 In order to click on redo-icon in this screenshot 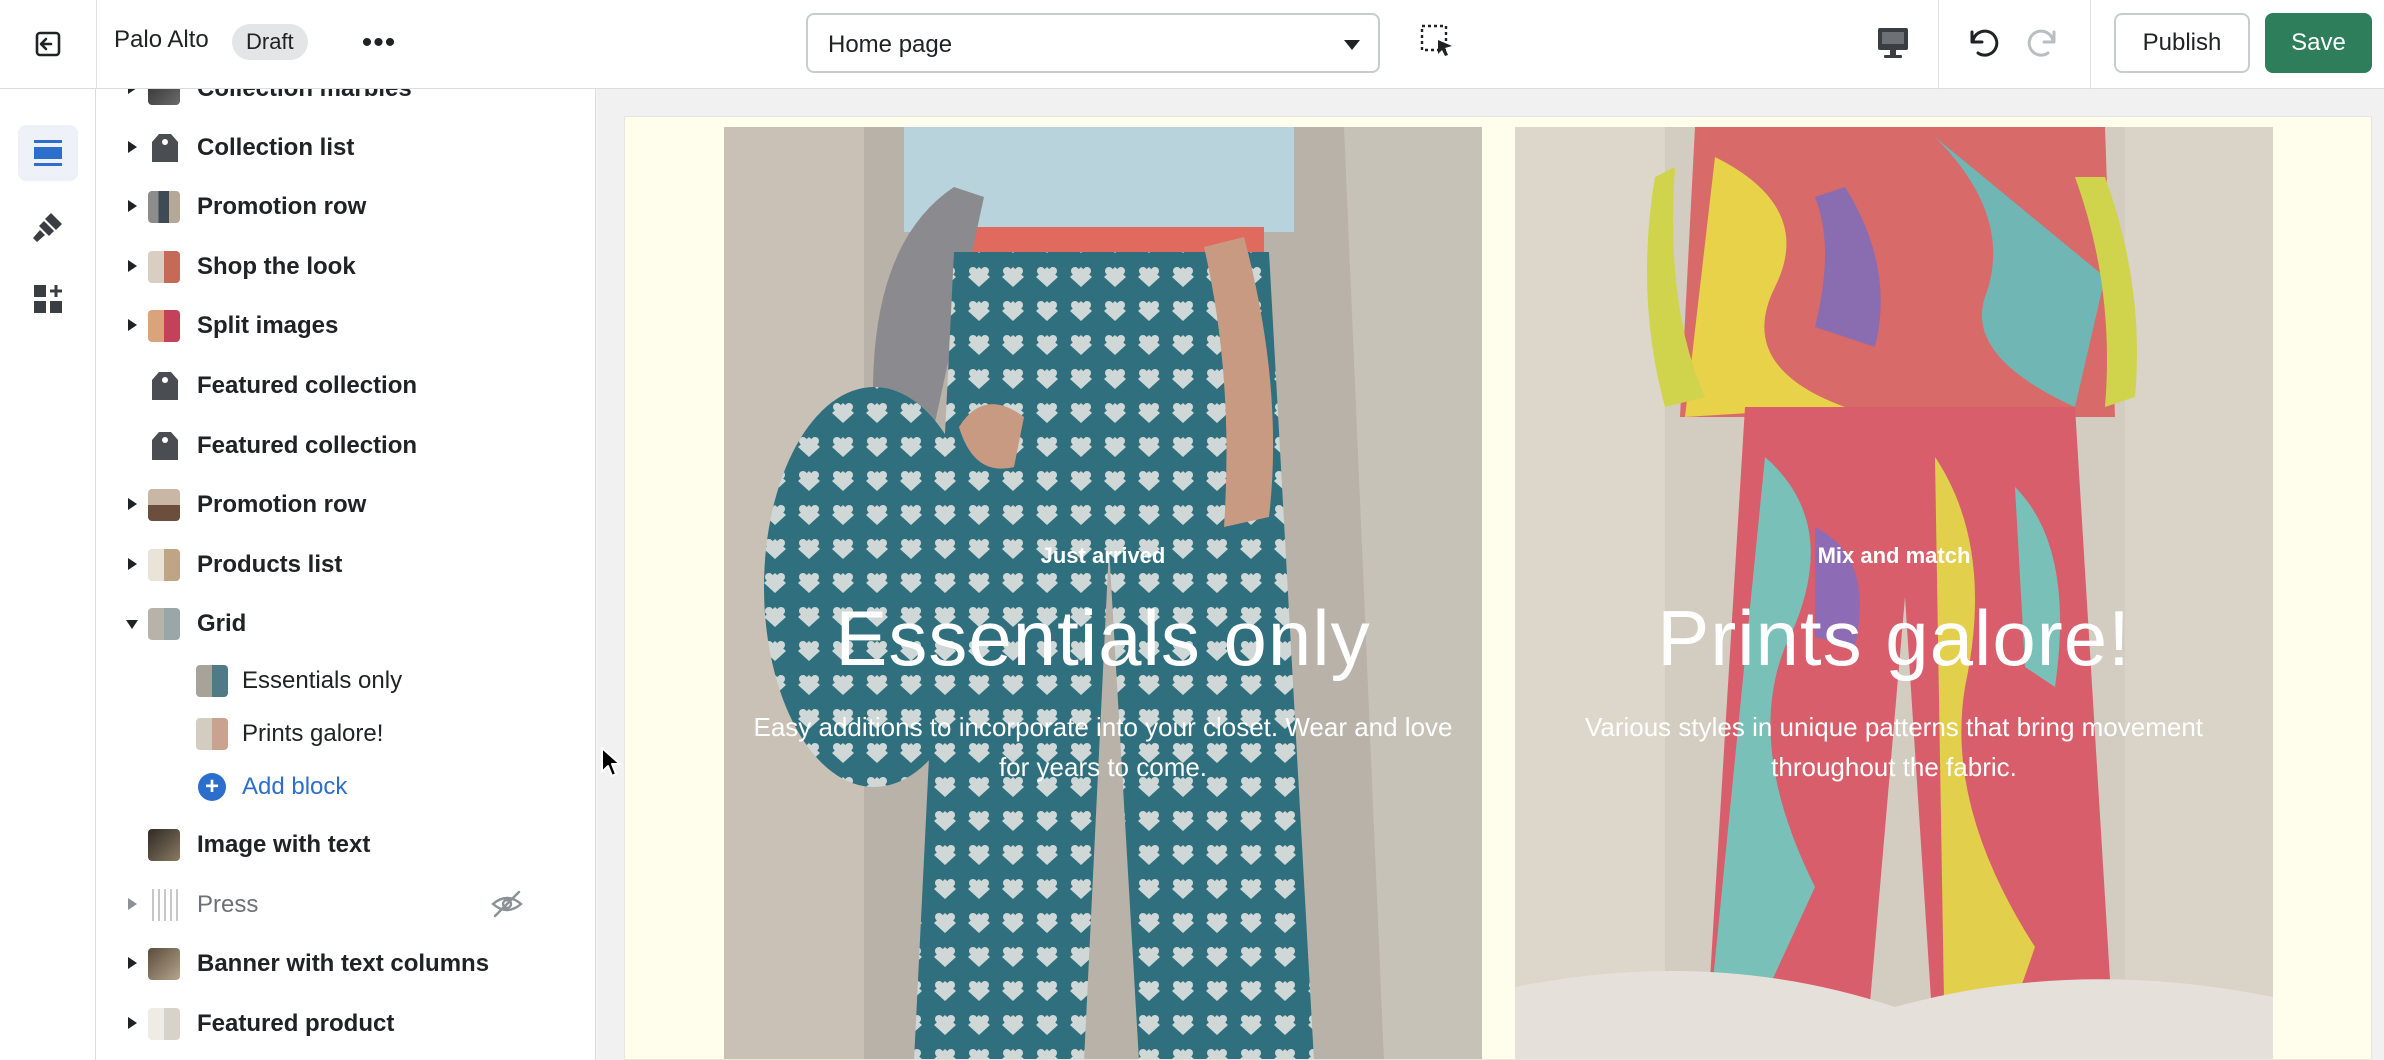, I will do `click(2041, 43)`.